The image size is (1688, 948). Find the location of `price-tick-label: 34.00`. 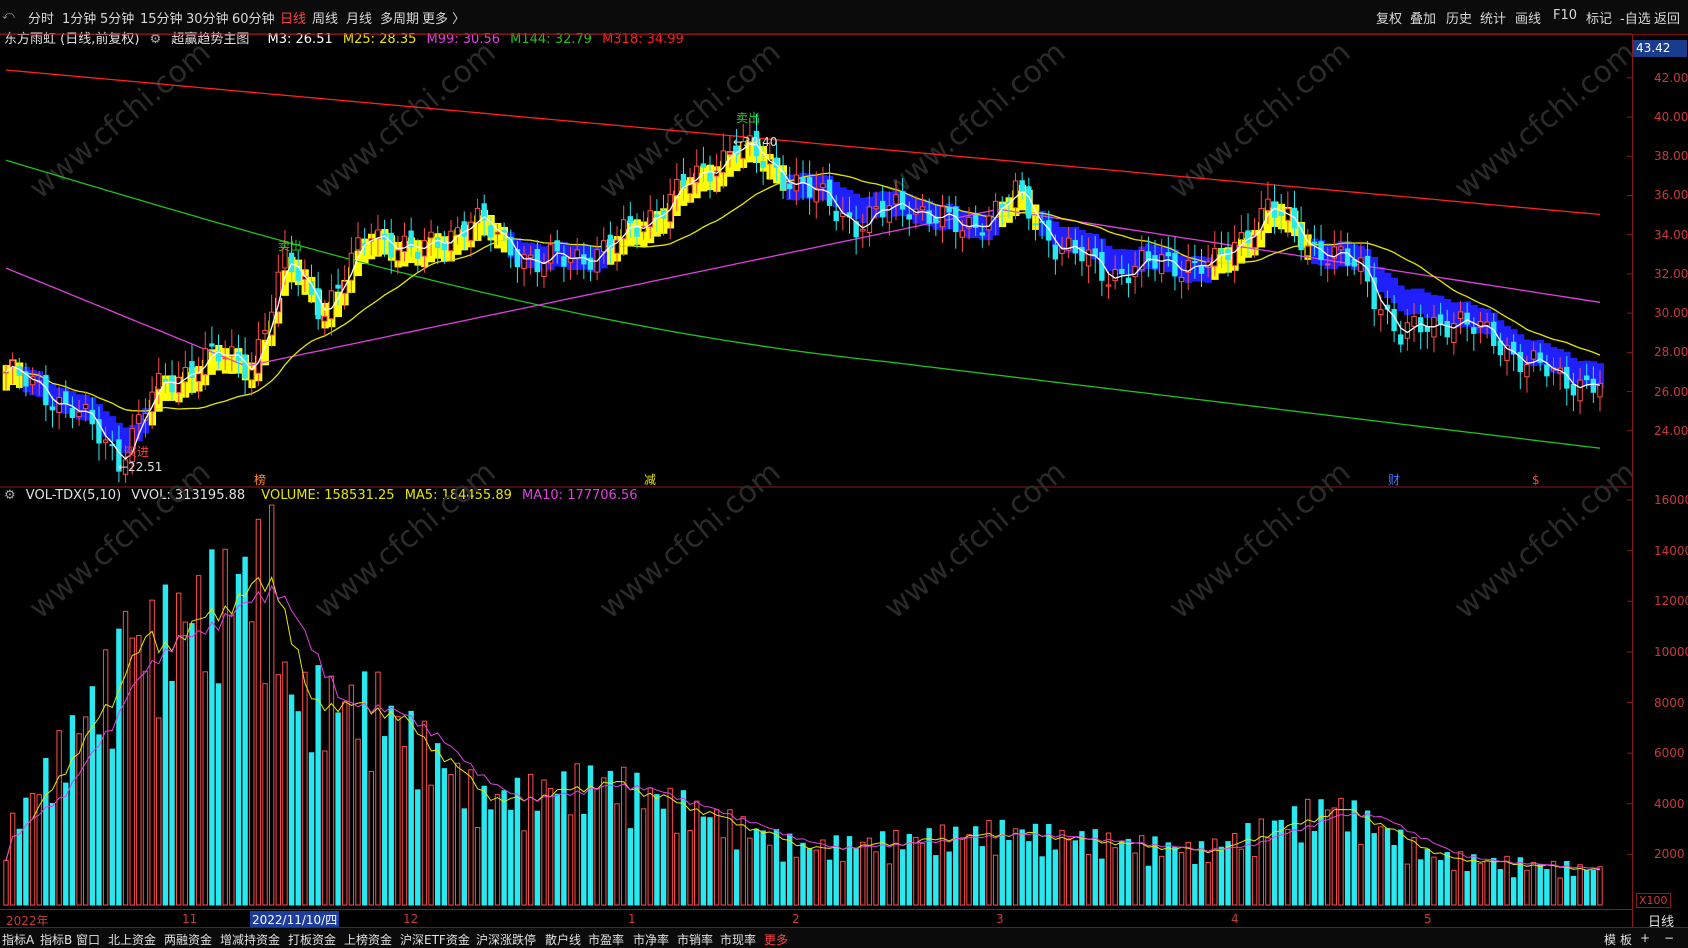

price-tick-label: 34.00 is located at coordinates (1671, 234).